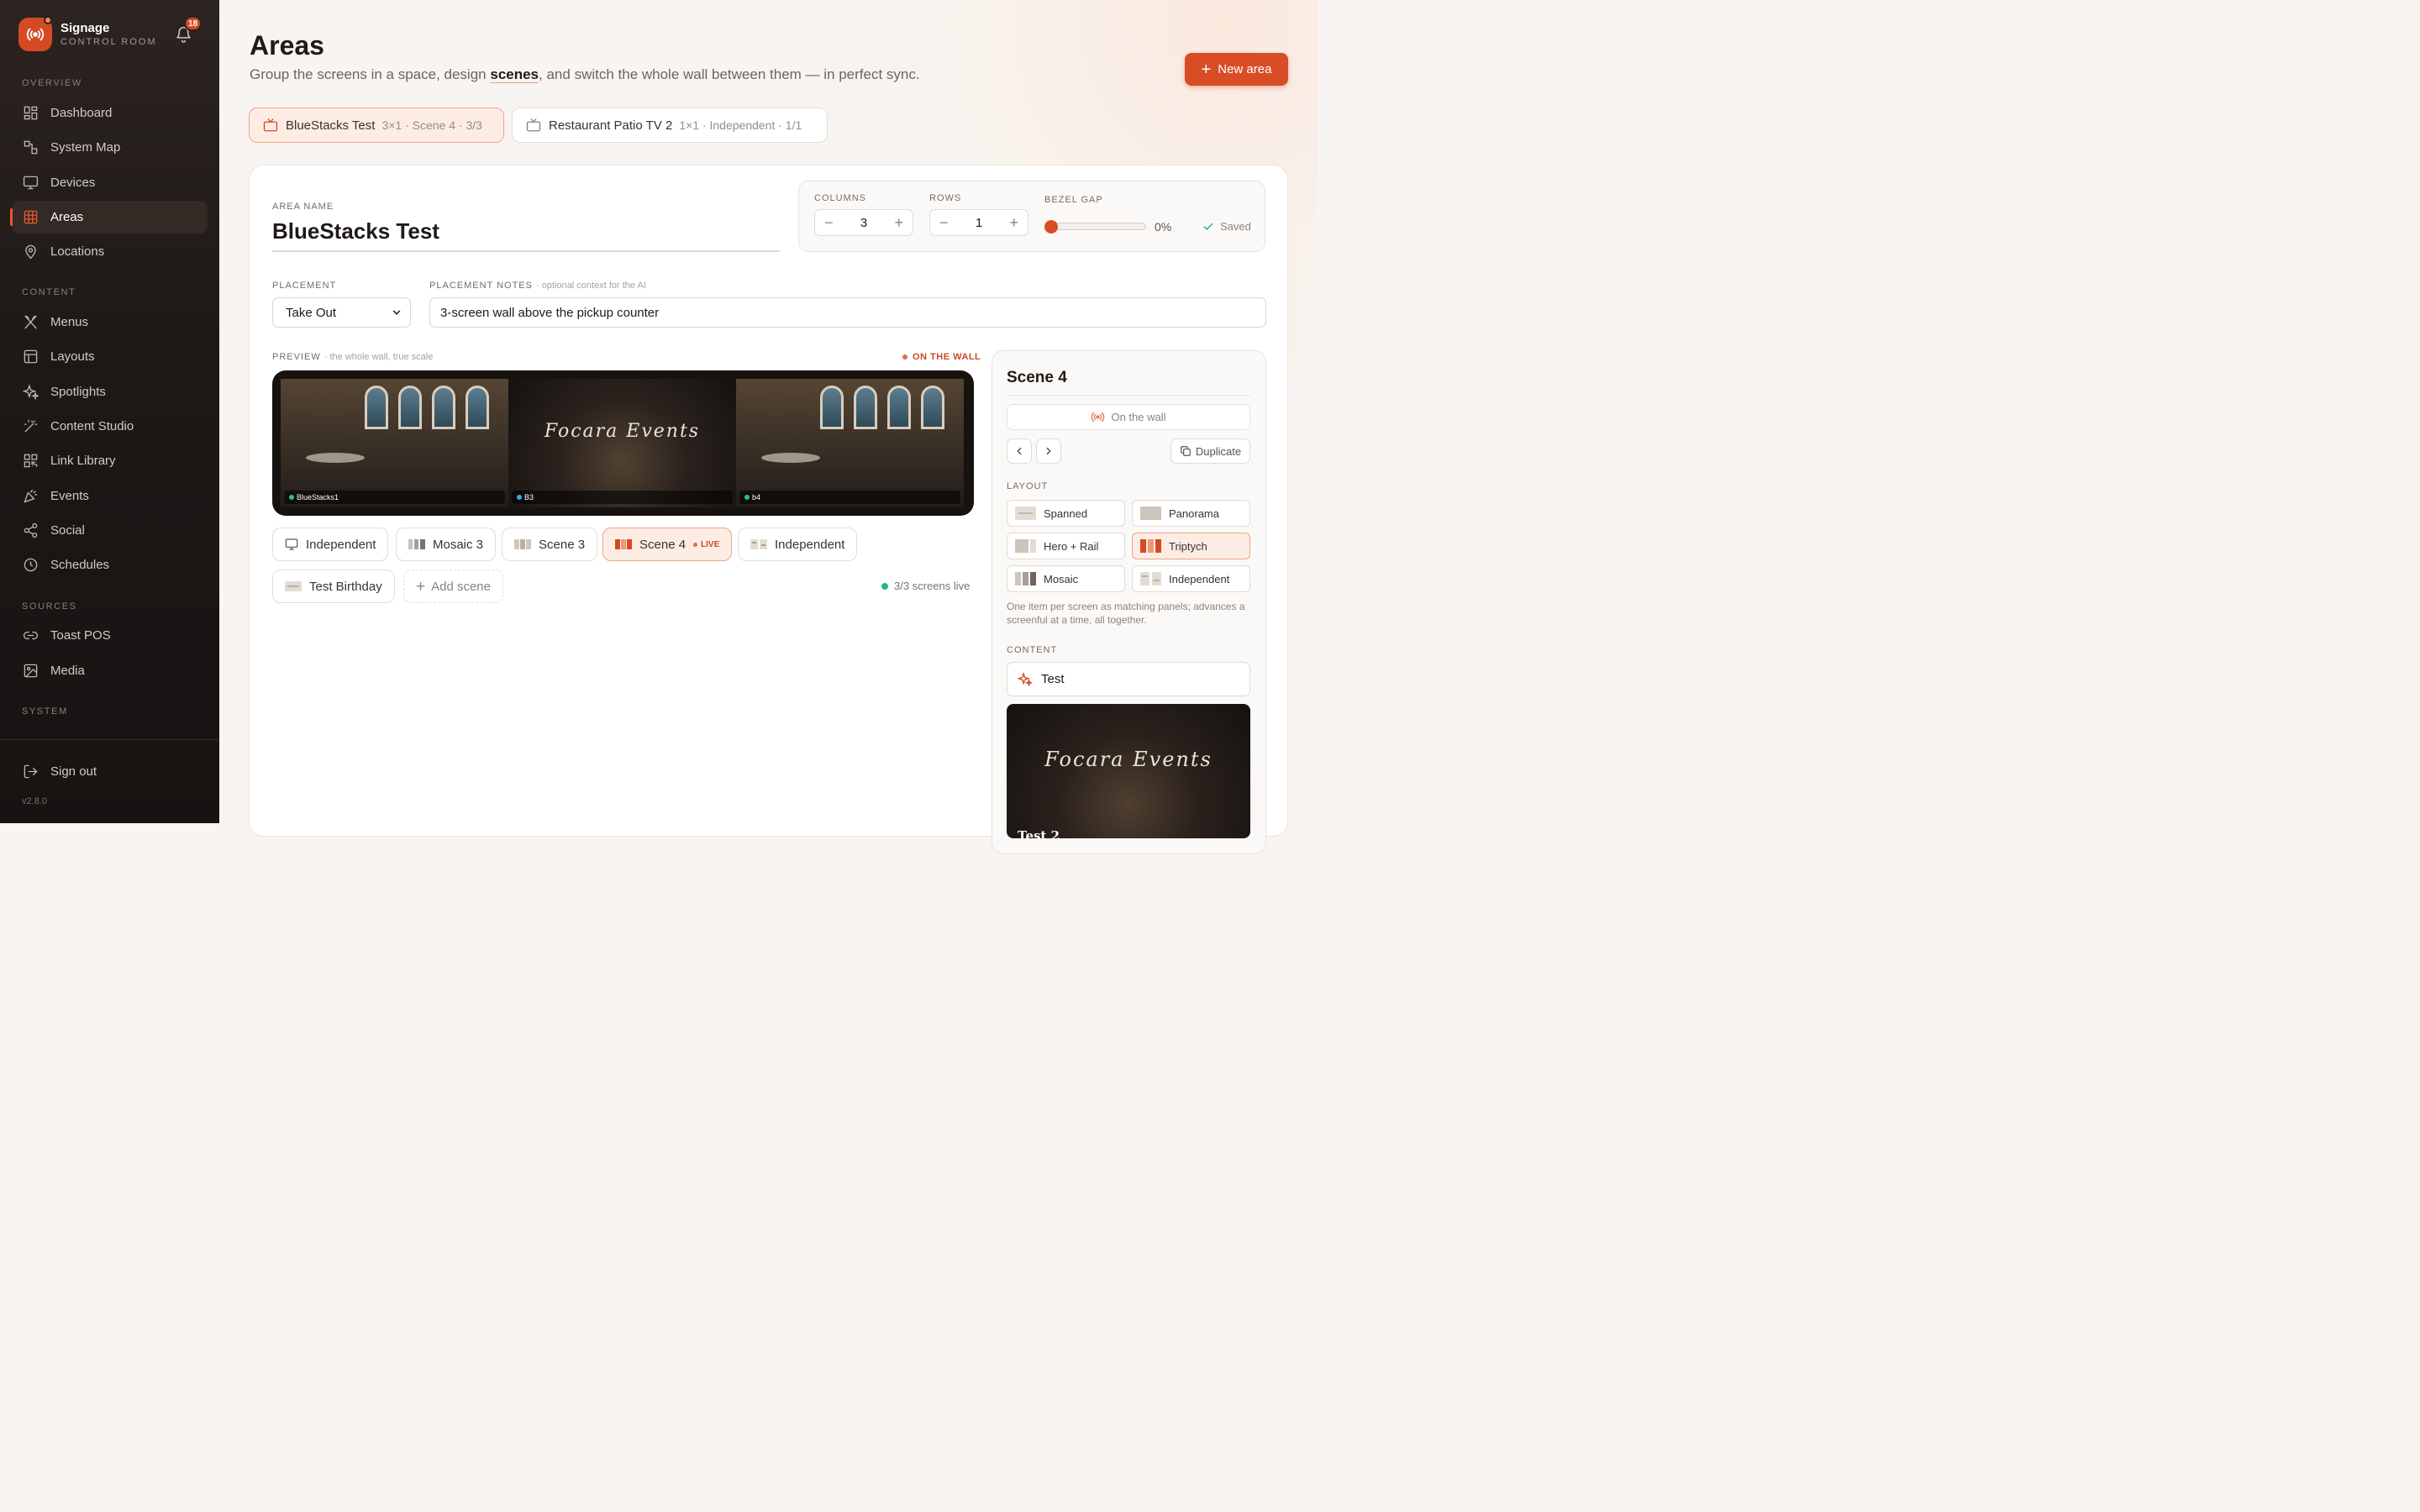 Image resolution: width=2420 pixels, height=1512 pixels. What do you see at coordinates (562, 544) in the screenshot?
I see `scene-chip-label: Scene 3` at bounding box center [562, 544].